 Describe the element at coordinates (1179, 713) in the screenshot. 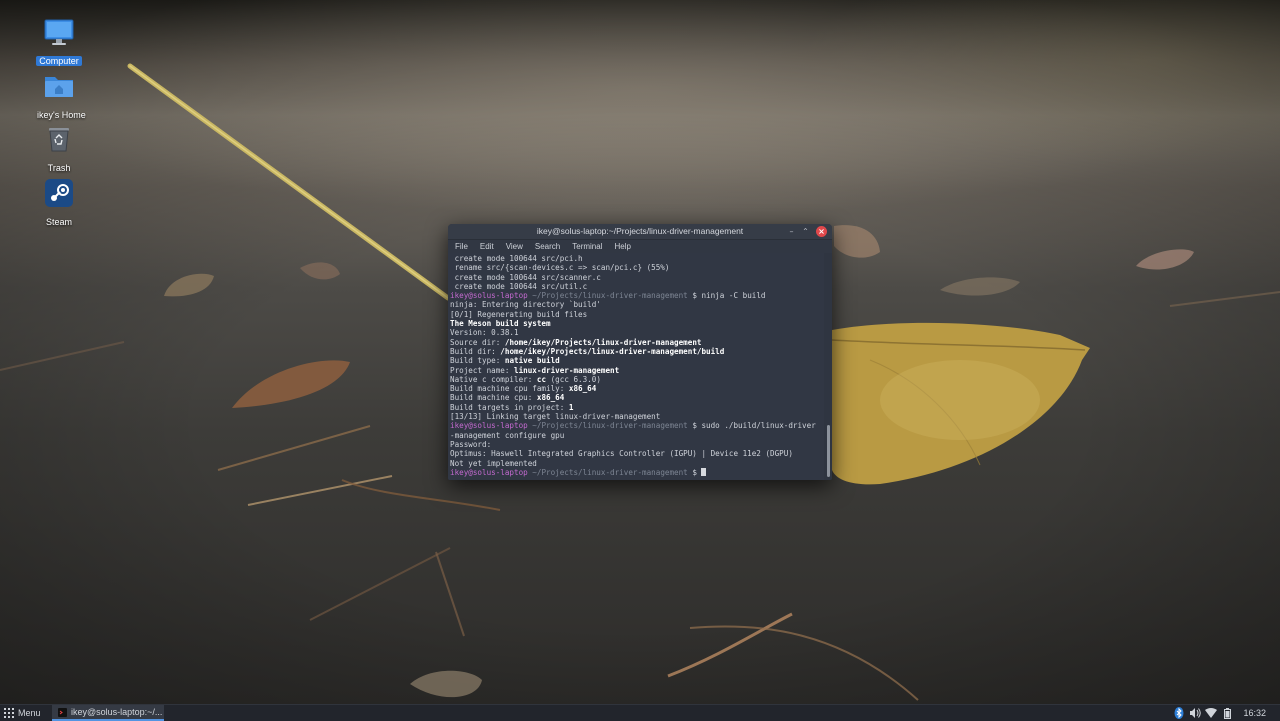

I see `bluetooth-icon` at that location.